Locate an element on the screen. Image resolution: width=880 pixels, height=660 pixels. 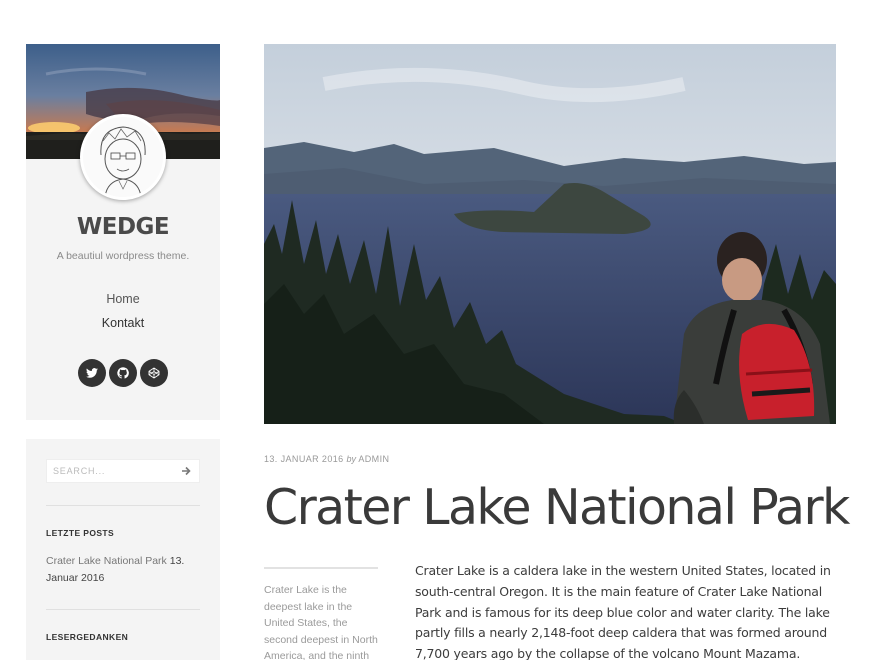
pull-quote-rule is located at coordinates (321, 568).